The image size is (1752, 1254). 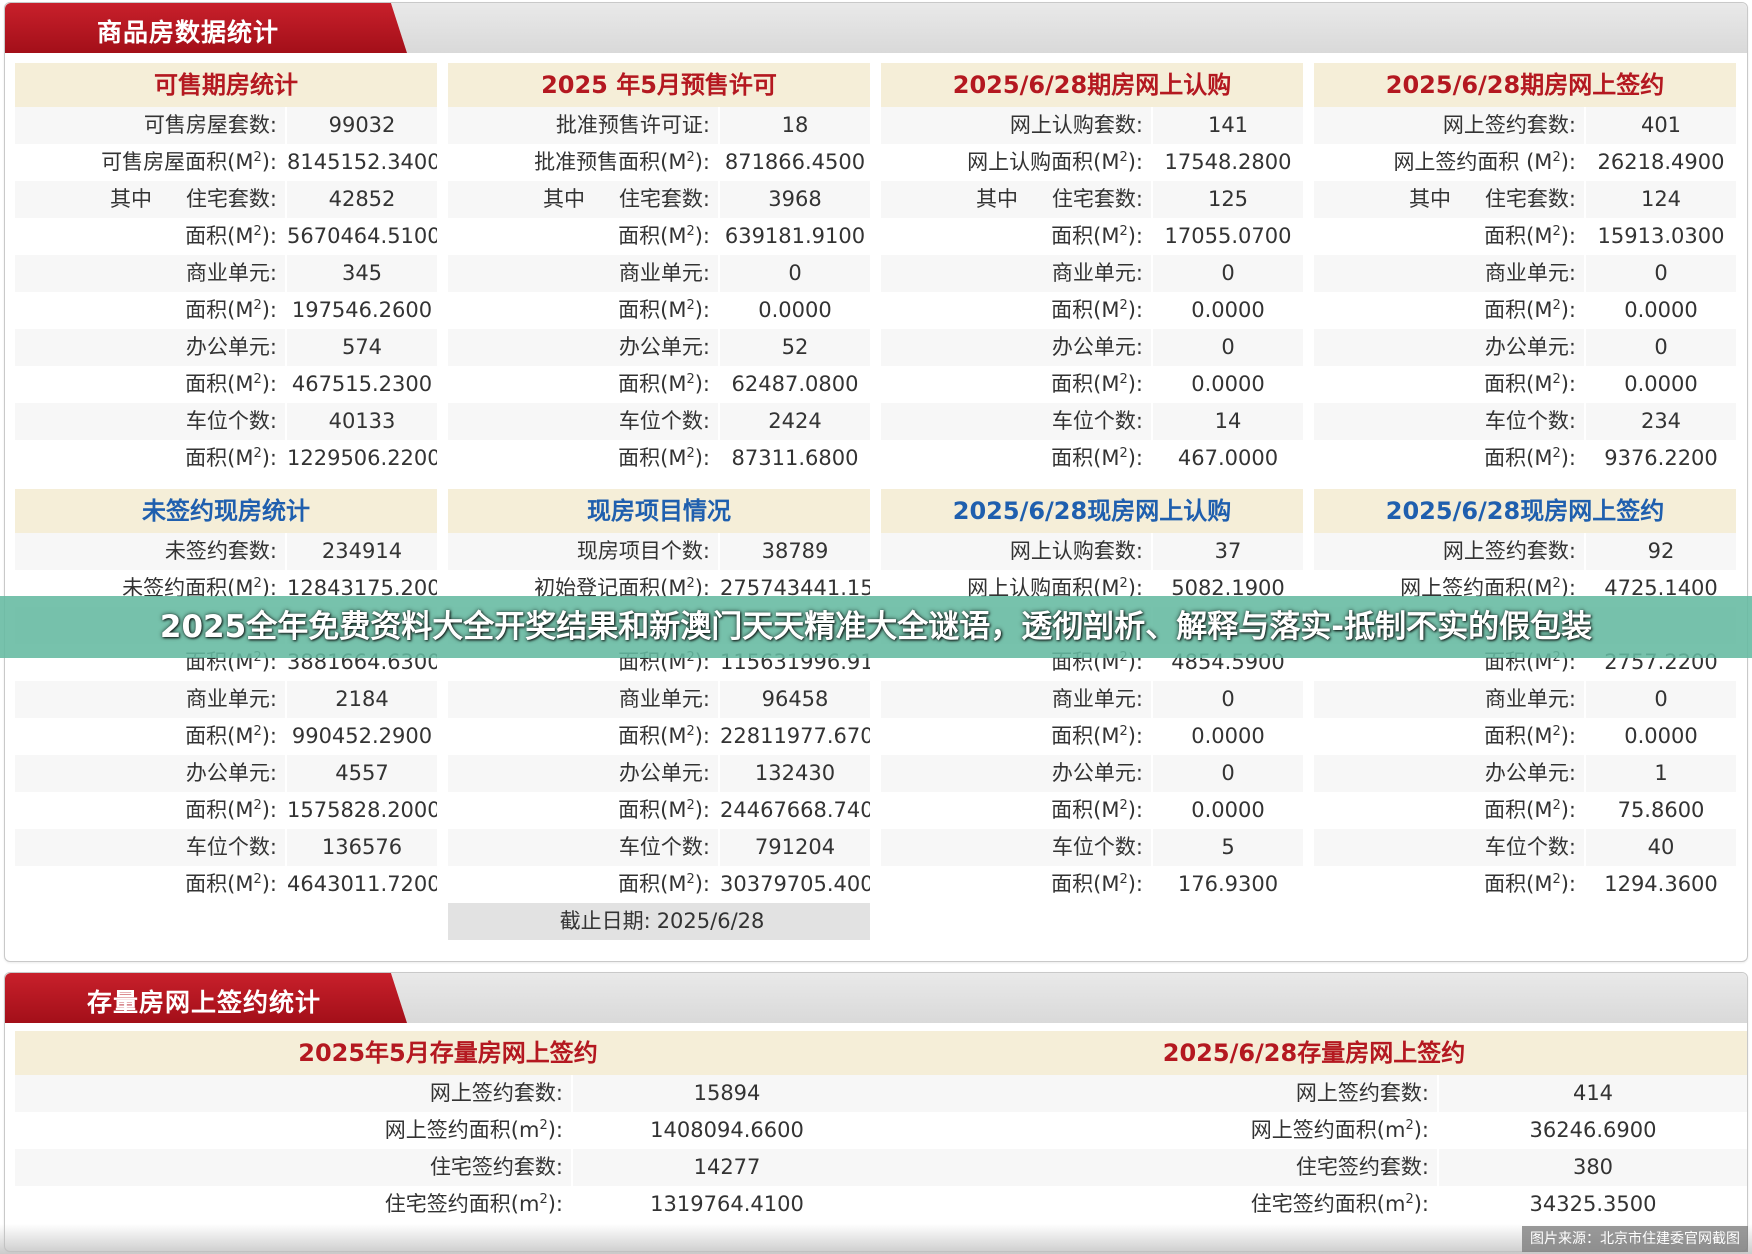 I want to click on stat-value: 141, so click(x=1228, y=125).